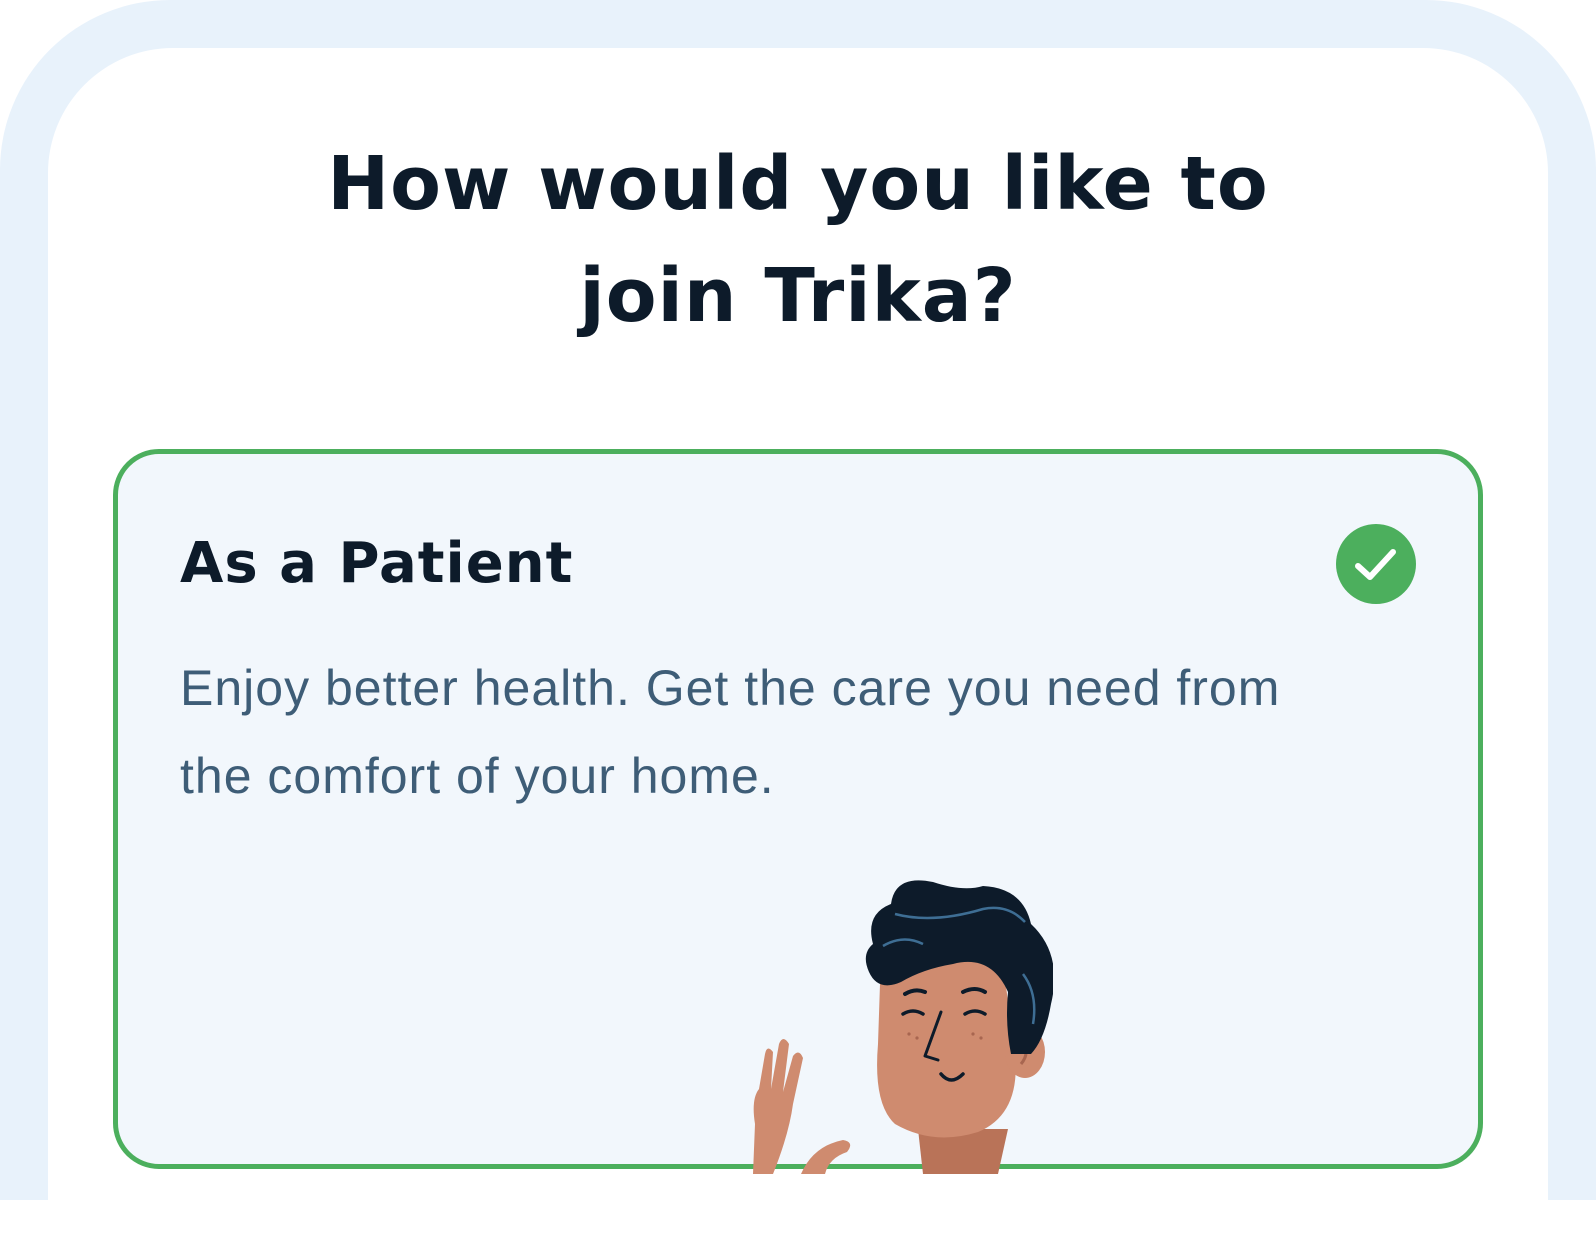 This screenshot has height=1248, width=1596. Describe the element at coordinates (798, 296) in the screenshot. I see `page-title-line-2: join Trika?` at that location.